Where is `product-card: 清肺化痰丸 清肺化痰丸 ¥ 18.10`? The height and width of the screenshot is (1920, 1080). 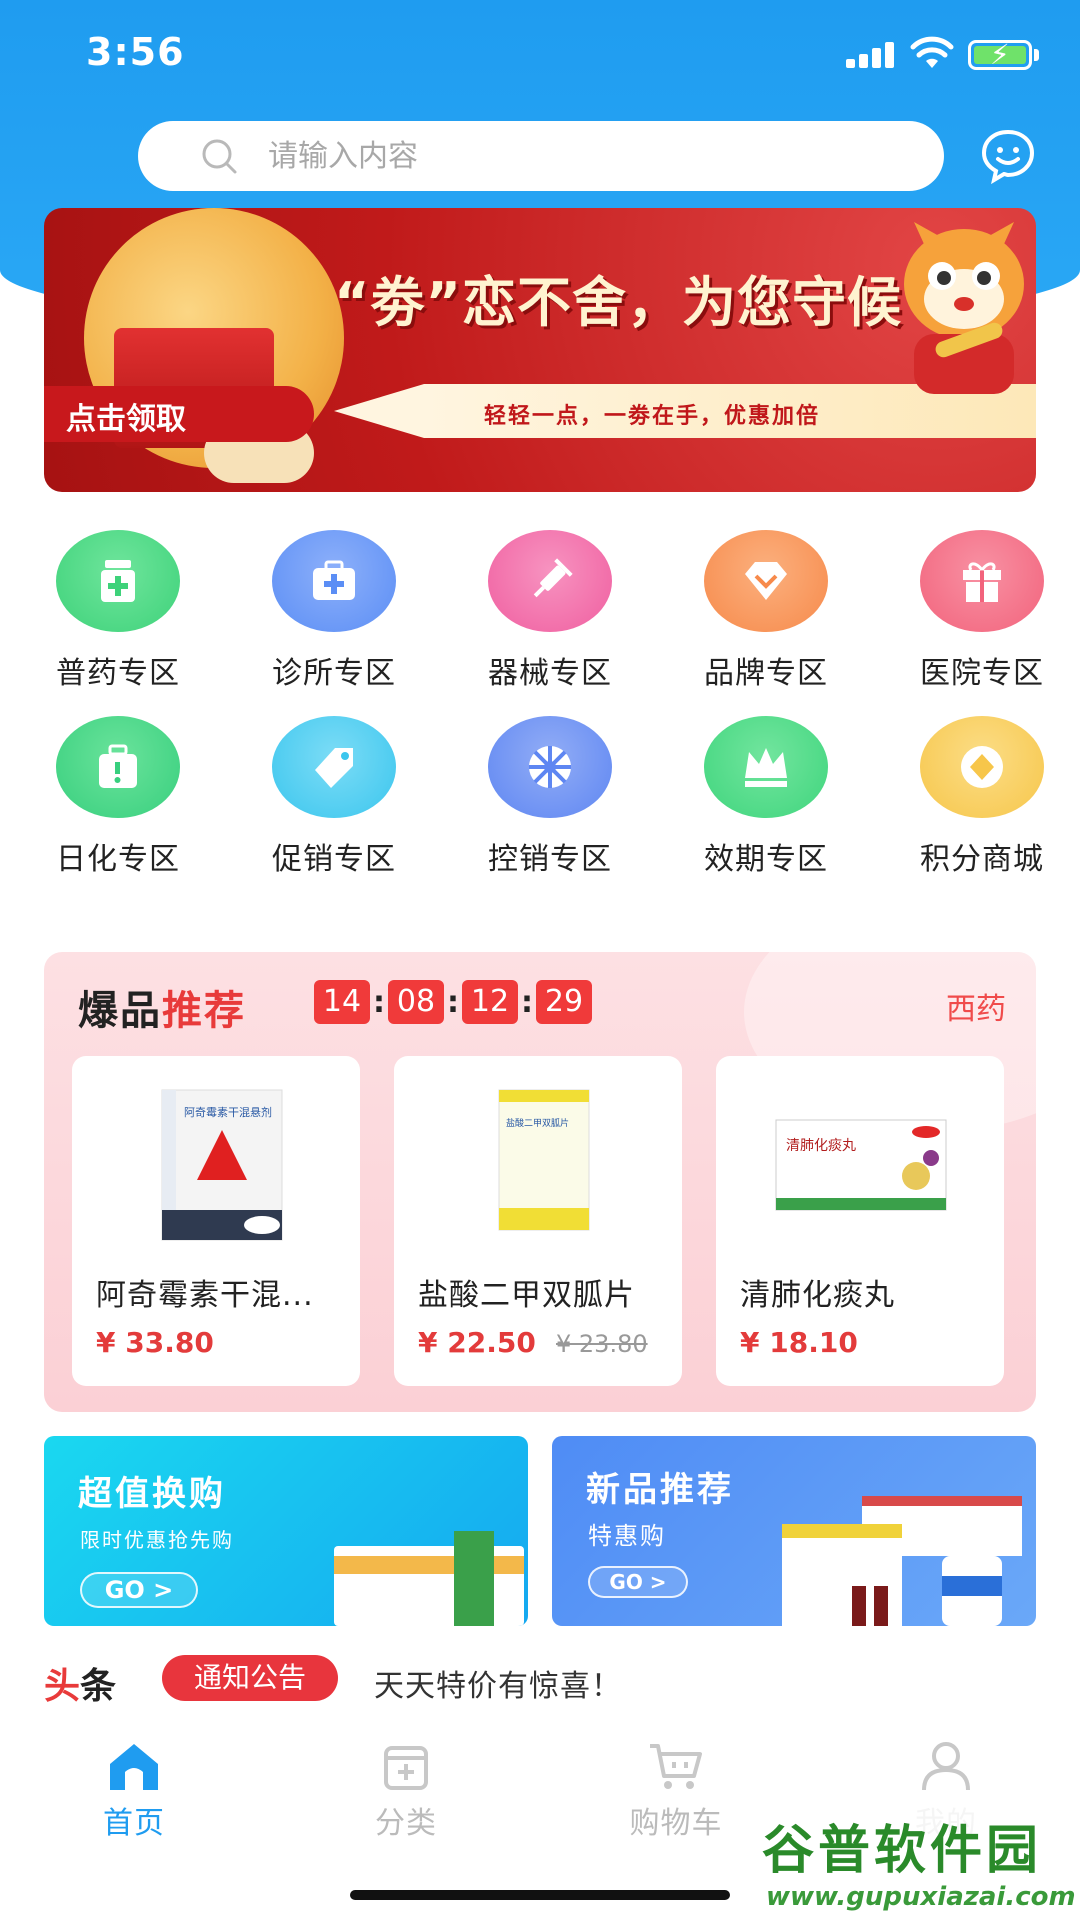
product-card: 清肺化痰丸 清肺化痰丸 ¥ 18.10 is located at coordinates (860, 1221).